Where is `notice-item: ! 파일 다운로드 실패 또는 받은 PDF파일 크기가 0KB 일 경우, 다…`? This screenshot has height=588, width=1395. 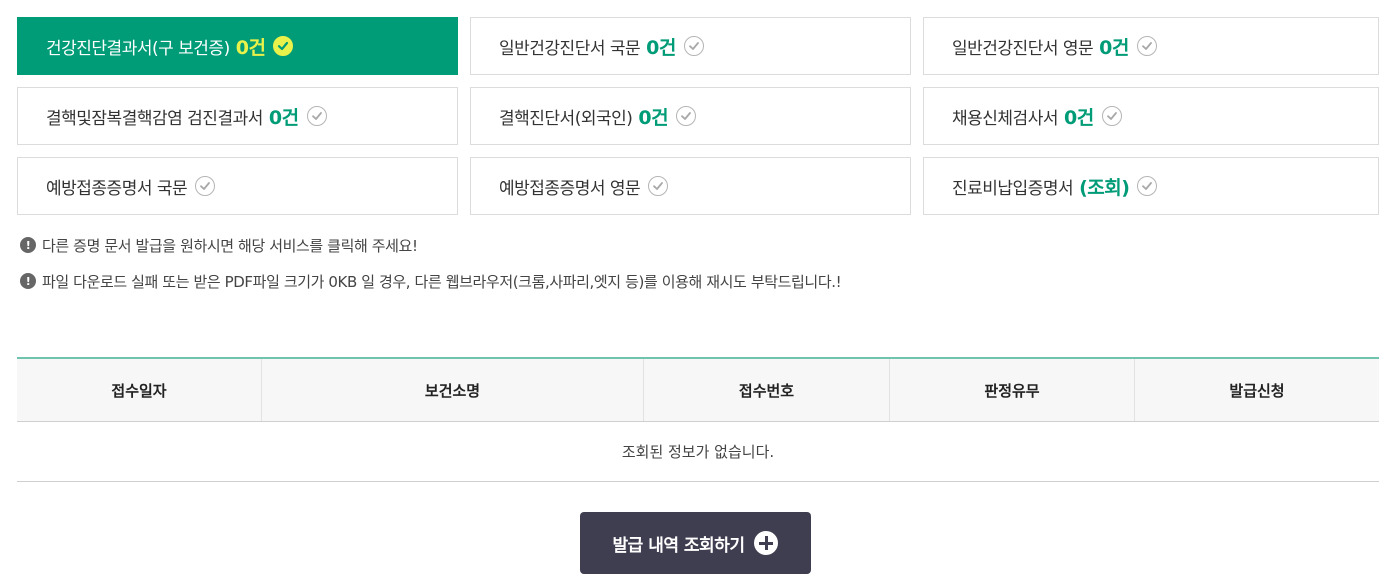
notice-item: ! 파일 다운로드 실패 또는 받은 PDF파일 크기가 0KB 일 경우, 다… is located at coordinates (431, 281).